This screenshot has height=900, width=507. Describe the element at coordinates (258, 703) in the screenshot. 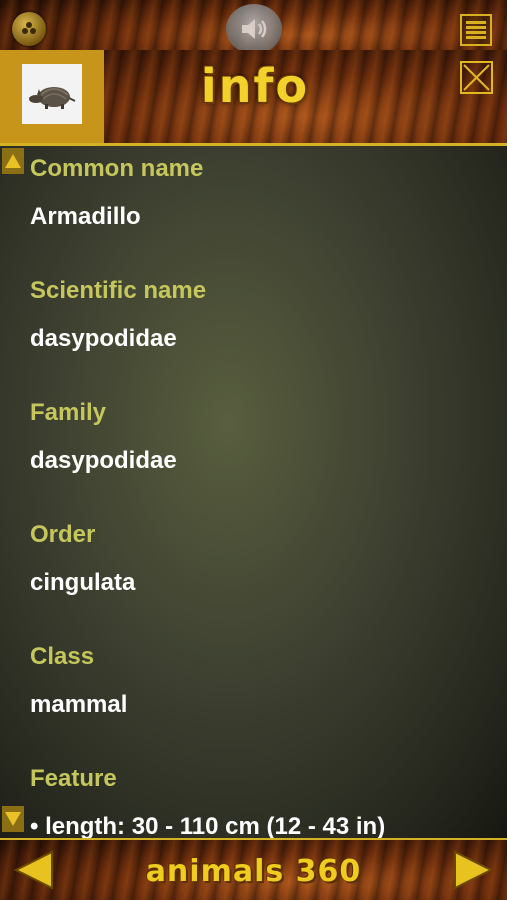

I see `field-class: Class mammal` at that location.